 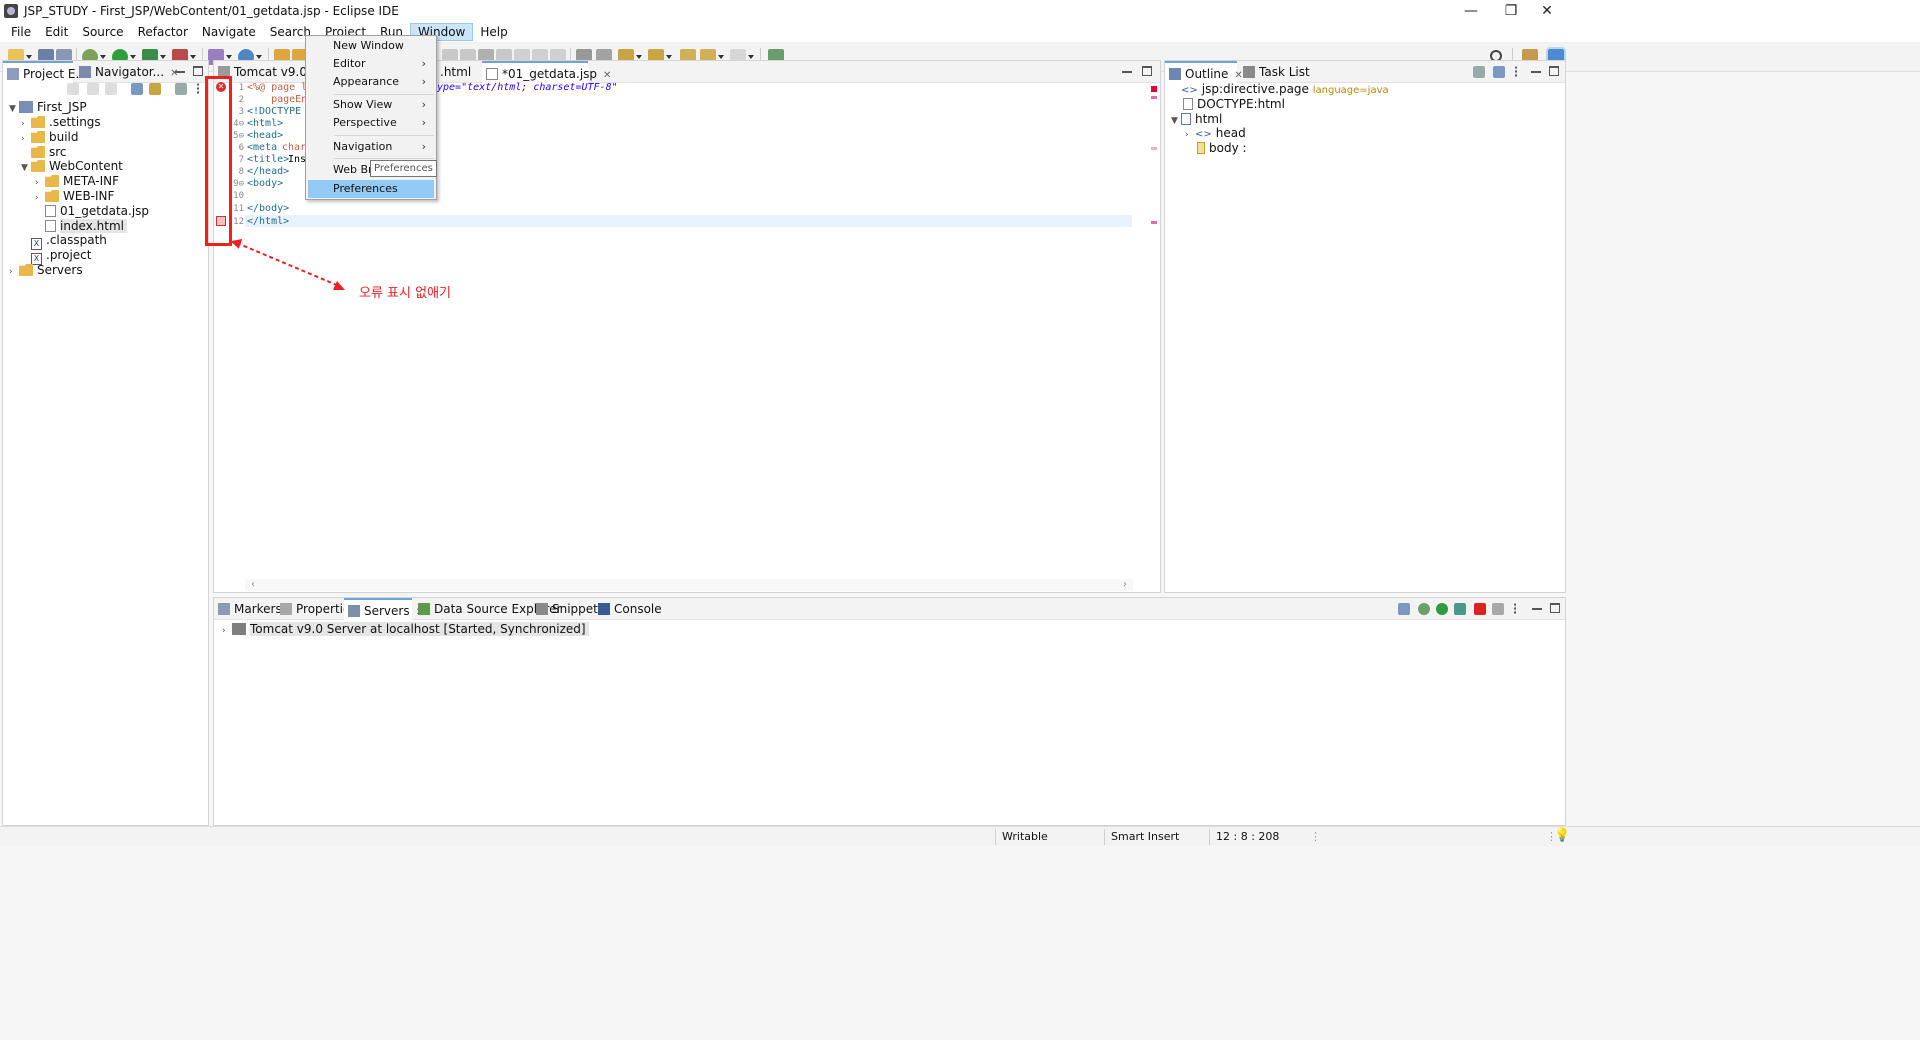 I want to click on code-line: <!DOCTYPE, so click(x=274, y=112).